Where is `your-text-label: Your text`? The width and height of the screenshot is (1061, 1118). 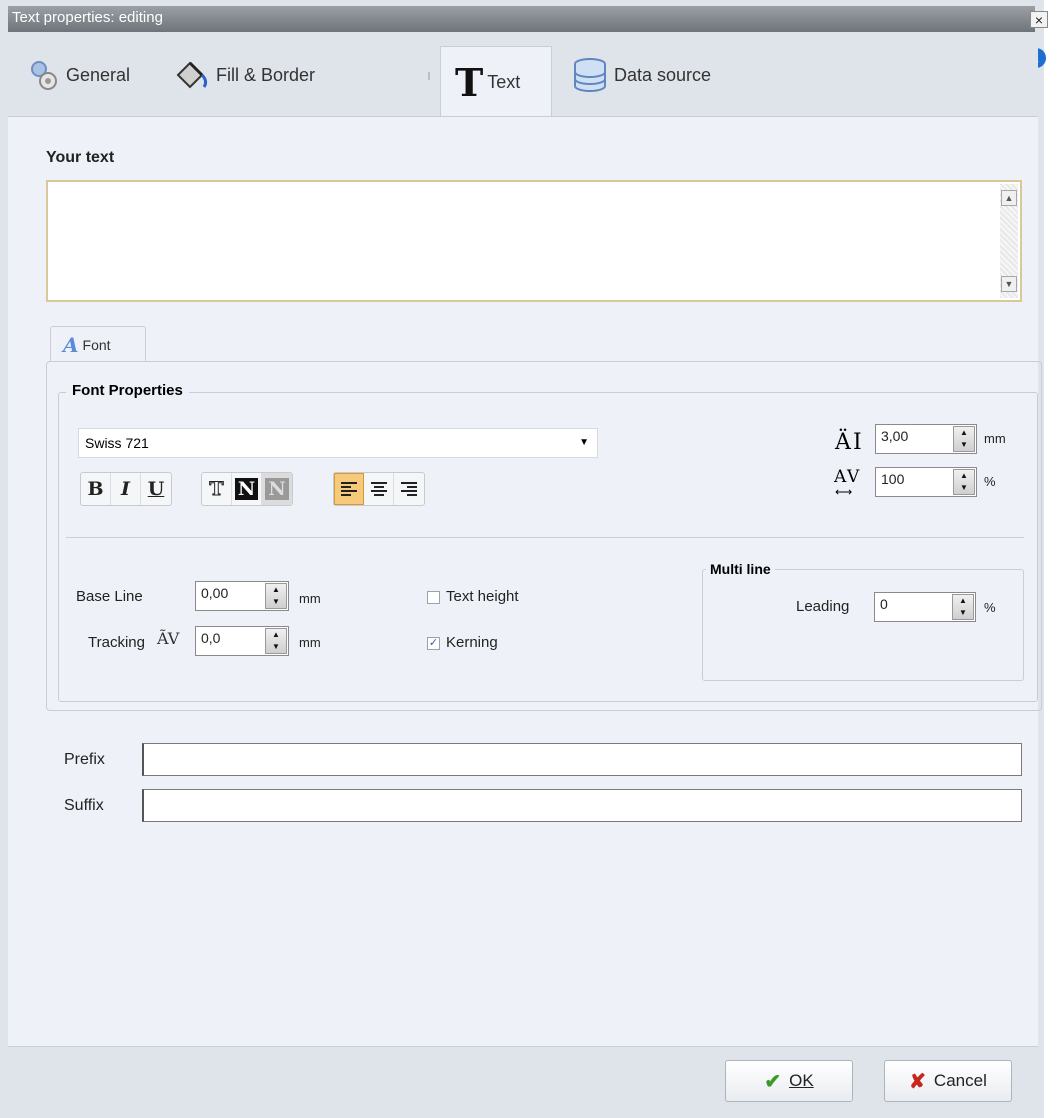 your-text-label: Your text is located at coordinates (80, 157).